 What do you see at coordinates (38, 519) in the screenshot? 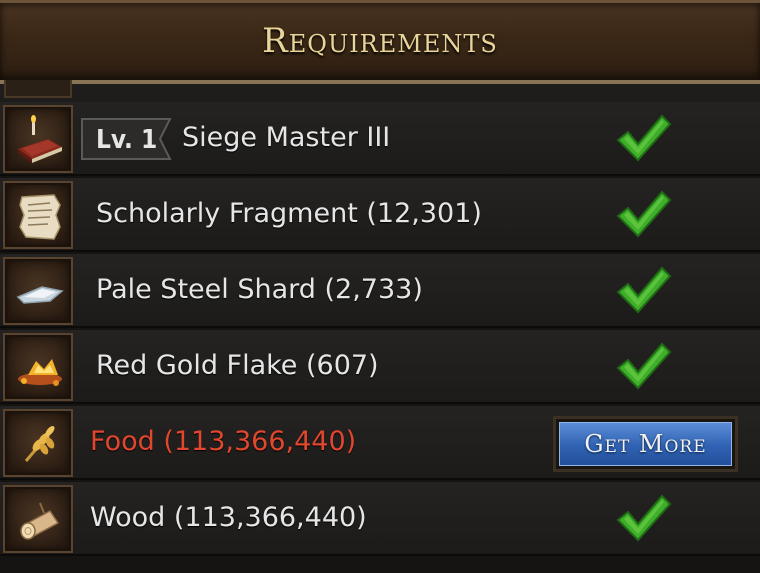
I see `log-icon` at bounding box center [38, 519].